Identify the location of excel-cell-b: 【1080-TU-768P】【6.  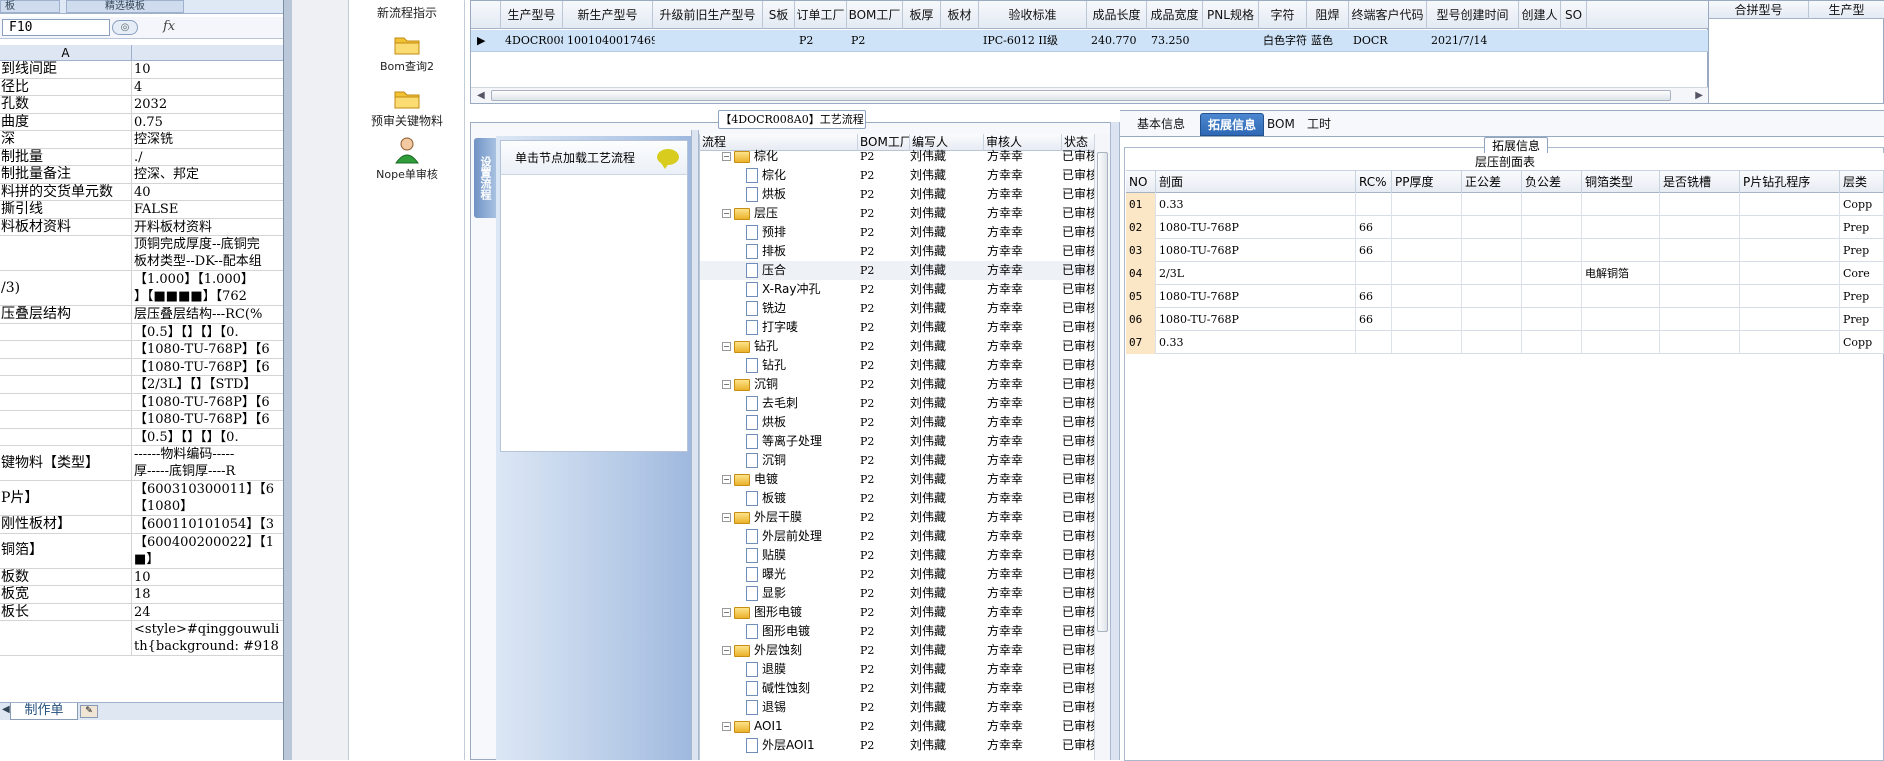
(208, 402).